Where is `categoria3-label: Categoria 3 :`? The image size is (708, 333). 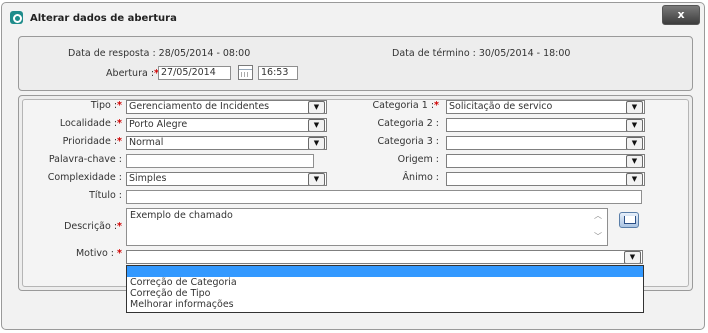 categoria3-label: Categoria 3 : is located at coordinates (408, 141).